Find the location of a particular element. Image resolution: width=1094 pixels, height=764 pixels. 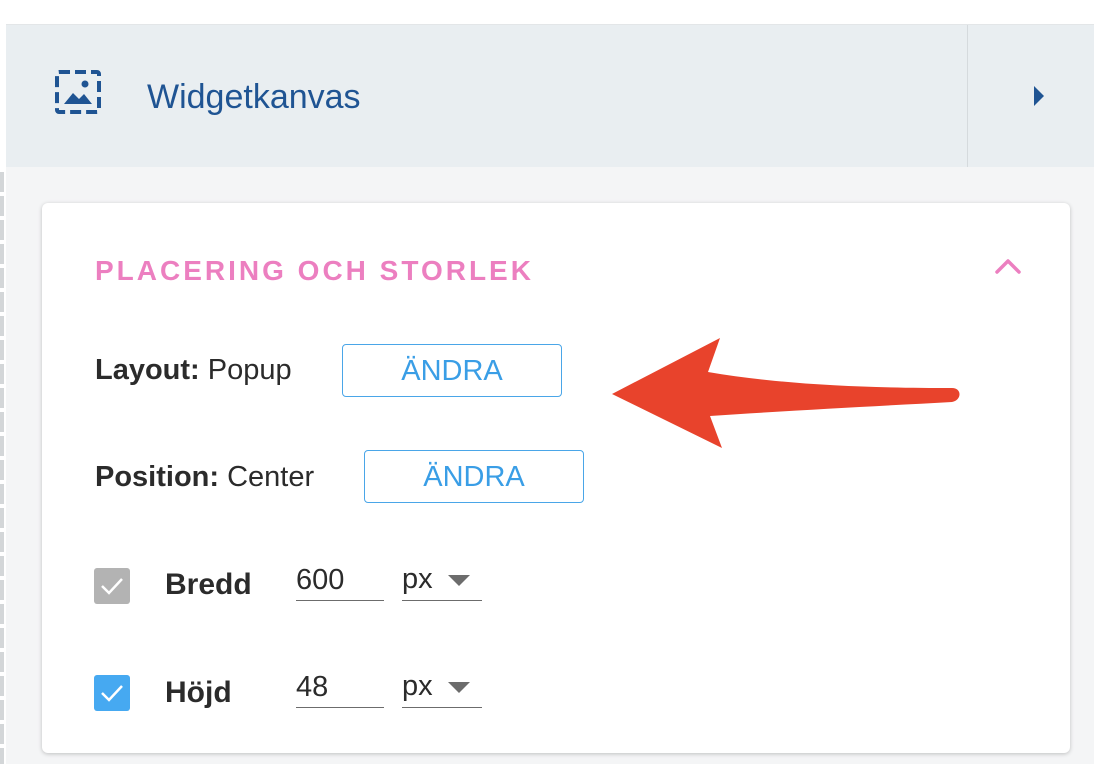

layout-value: Popup is located at coordinates (249, 370).